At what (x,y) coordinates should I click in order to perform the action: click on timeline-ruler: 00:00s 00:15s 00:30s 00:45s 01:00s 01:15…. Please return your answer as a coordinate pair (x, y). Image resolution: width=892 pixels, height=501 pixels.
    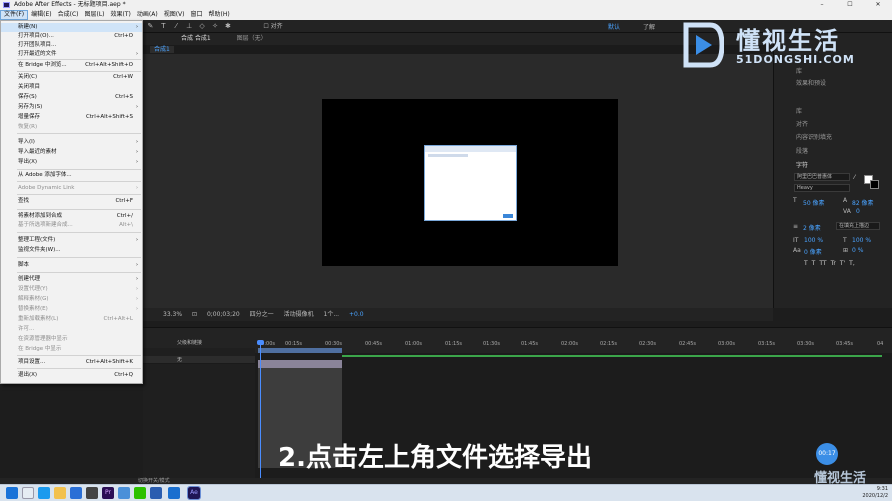
    Looking at the image, I should click on (573, 345).